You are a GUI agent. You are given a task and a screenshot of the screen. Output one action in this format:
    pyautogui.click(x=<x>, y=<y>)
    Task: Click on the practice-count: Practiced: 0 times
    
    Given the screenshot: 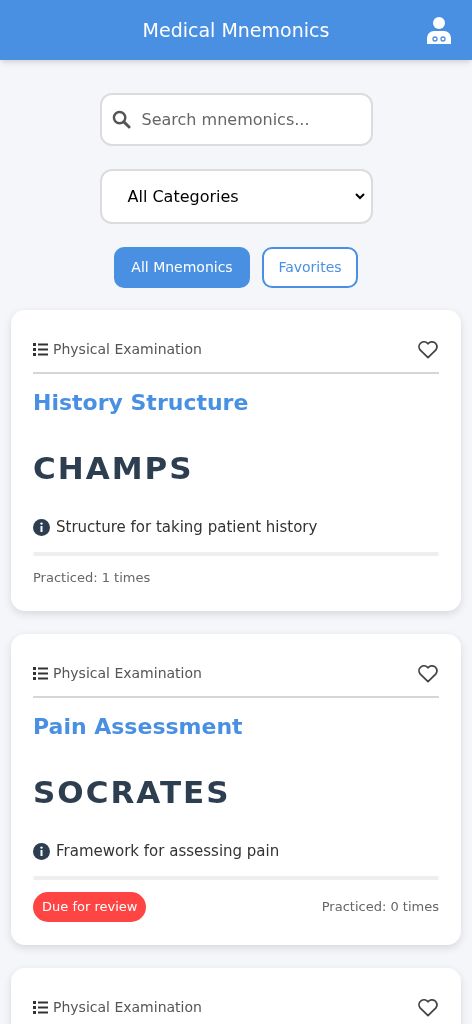 What is the action you would take?
    pyautogui.click(x=380, y=907)
    